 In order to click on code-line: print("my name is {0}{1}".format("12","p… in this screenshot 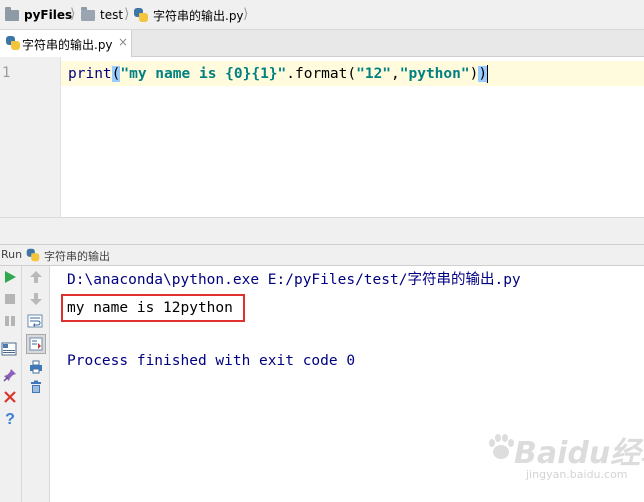, I will do `click(278, 74)`.